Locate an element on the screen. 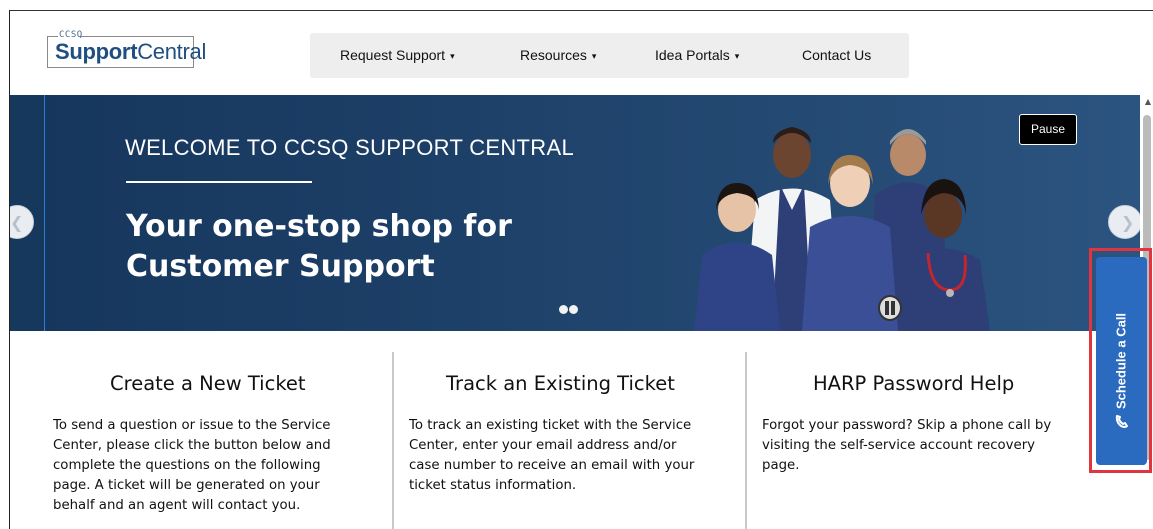  text-line: complete the questions on the following is located at coordinates (187, 465).